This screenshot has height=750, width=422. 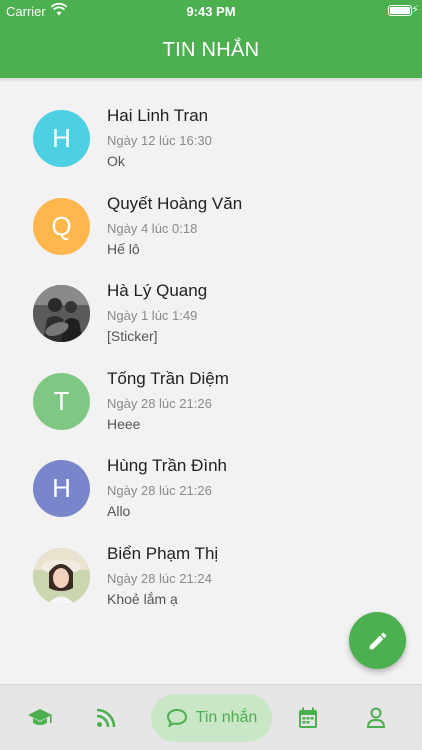 I want to click on nav-feed, so click(x=106, y=717).